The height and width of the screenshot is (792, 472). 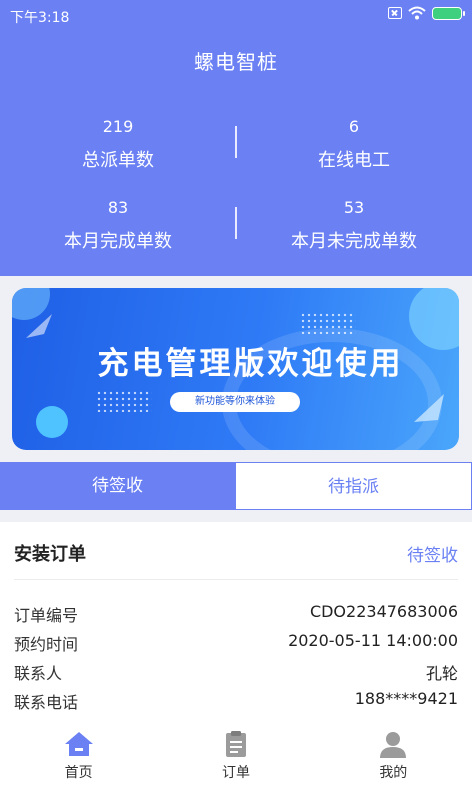 What do you see at coordinates (448, 13) in the screenshot?
I see `battery-icon` at bounding box center [448, 13].